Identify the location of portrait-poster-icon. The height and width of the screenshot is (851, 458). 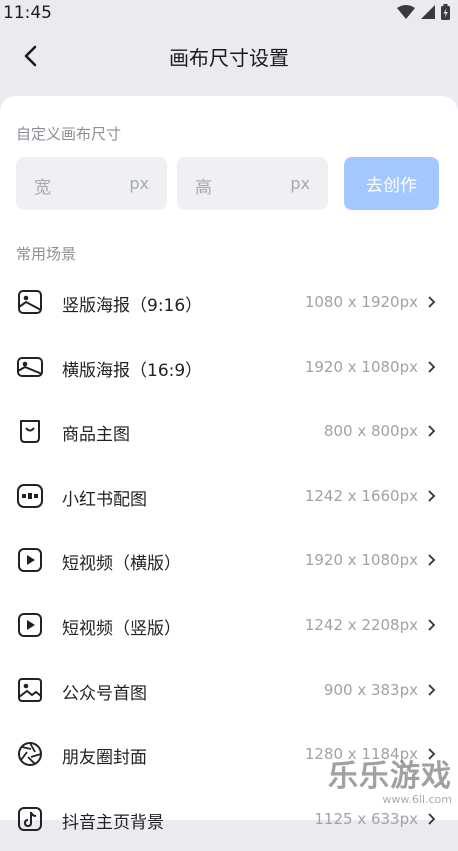
(30, 302).